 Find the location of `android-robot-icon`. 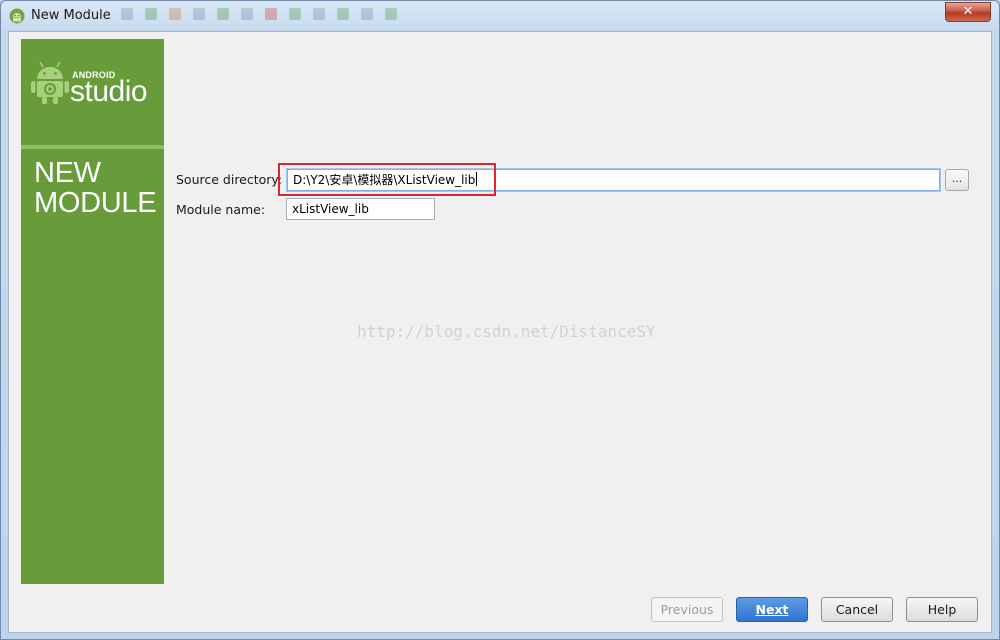

android-robot-icon is located at coordinates (50, 82).